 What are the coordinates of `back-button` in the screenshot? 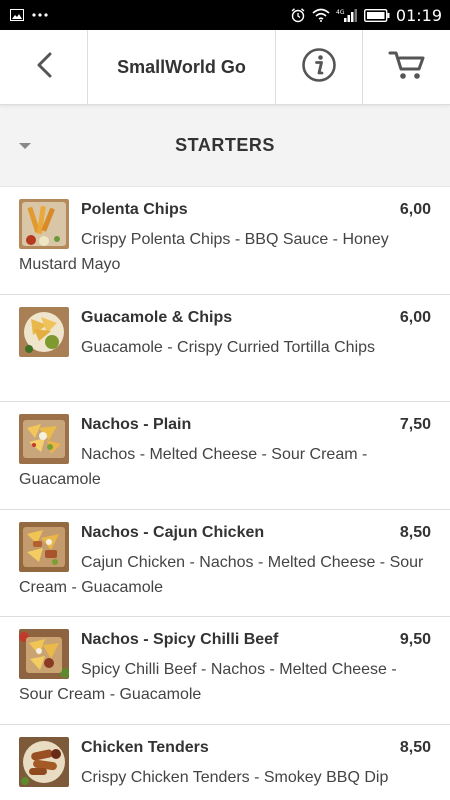 It's located at (44, 67).